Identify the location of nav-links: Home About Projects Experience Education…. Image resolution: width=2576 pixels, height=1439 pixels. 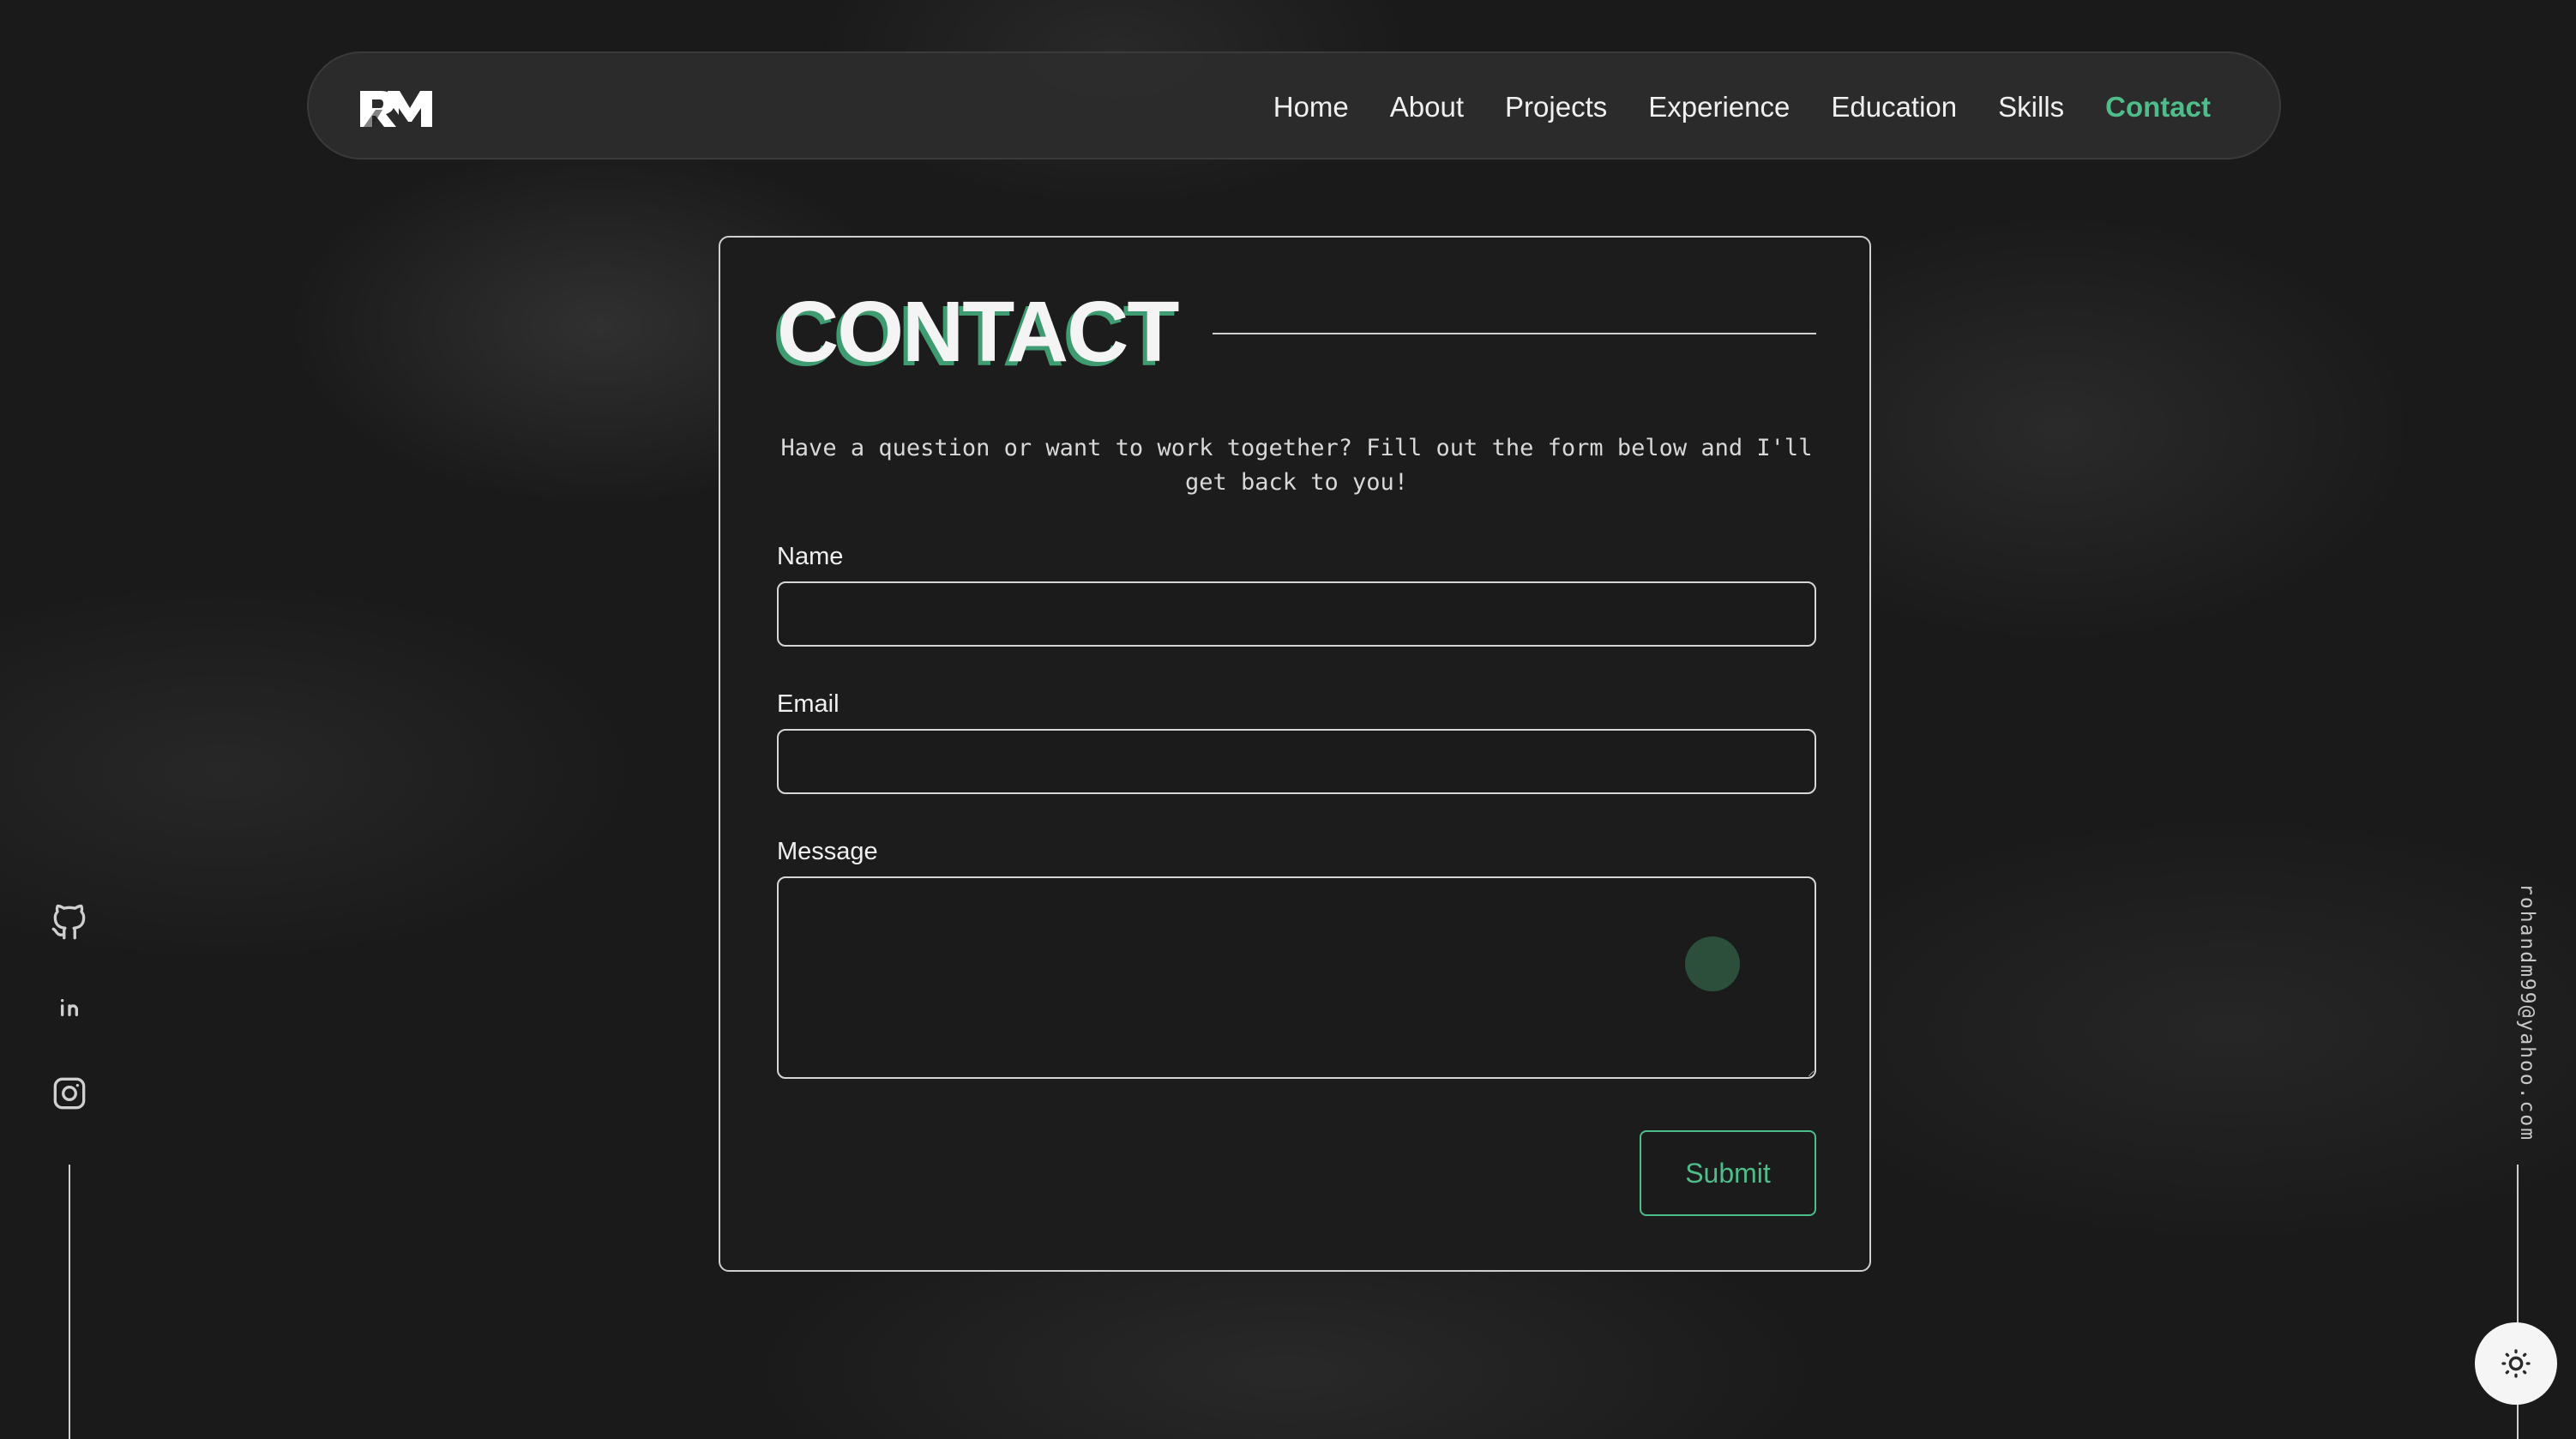
(1742, 107).